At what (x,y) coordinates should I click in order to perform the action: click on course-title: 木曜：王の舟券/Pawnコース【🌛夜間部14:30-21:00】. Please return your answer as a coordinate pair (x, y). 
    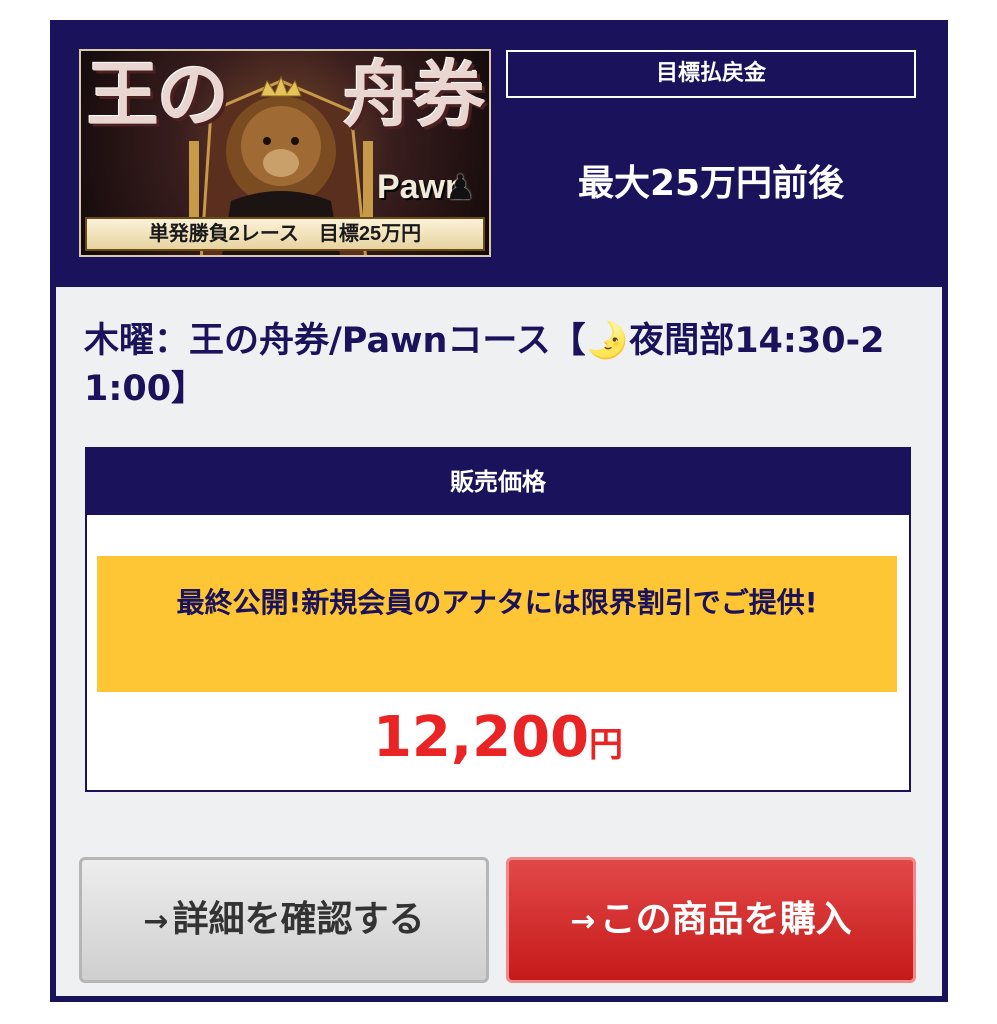
    Looking at the image, I should click on (484, 365).